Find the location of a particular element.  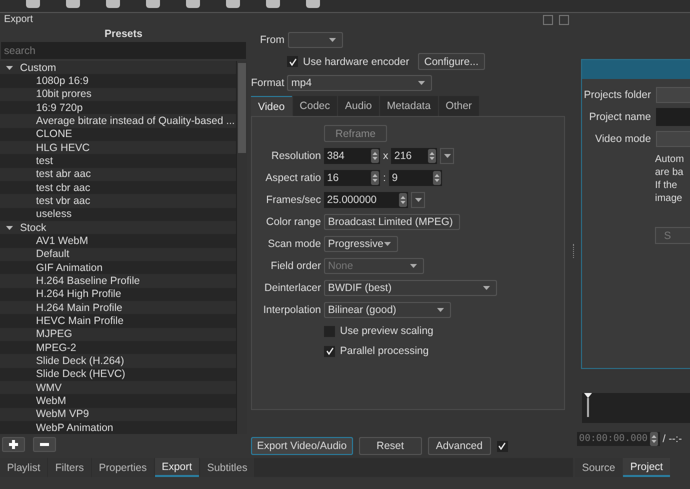

preset-item: useless is located at coordinates (54, 214).